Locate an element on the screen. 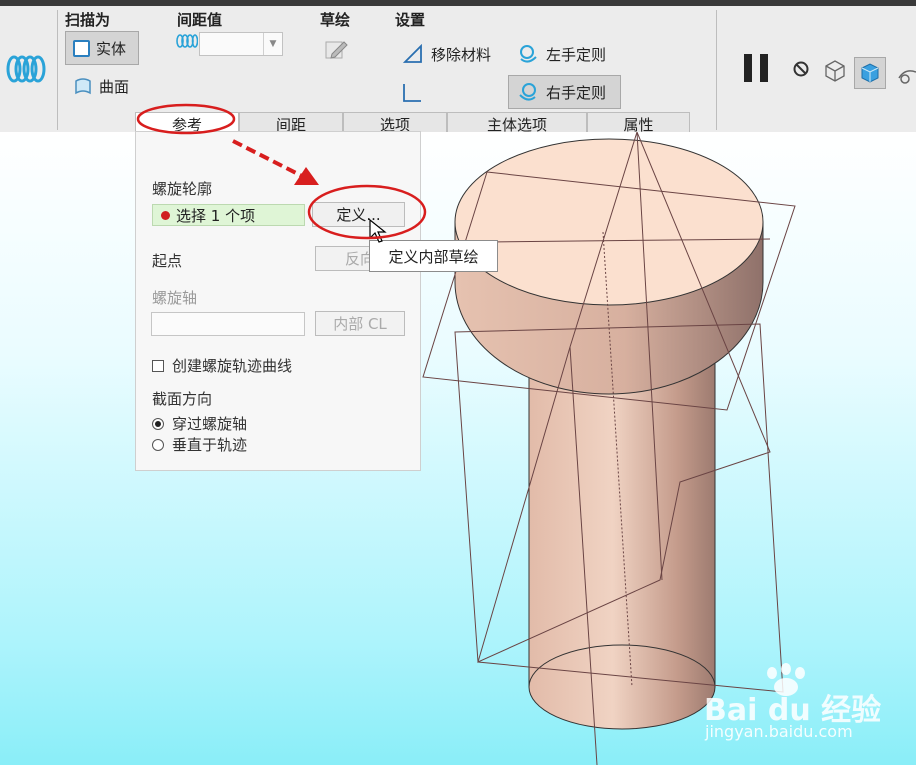 Image resolution: width=916 pixels, height=765 pixels. through-axis-label: 穿过螺旋轴 is located at coordinates (210, 424).